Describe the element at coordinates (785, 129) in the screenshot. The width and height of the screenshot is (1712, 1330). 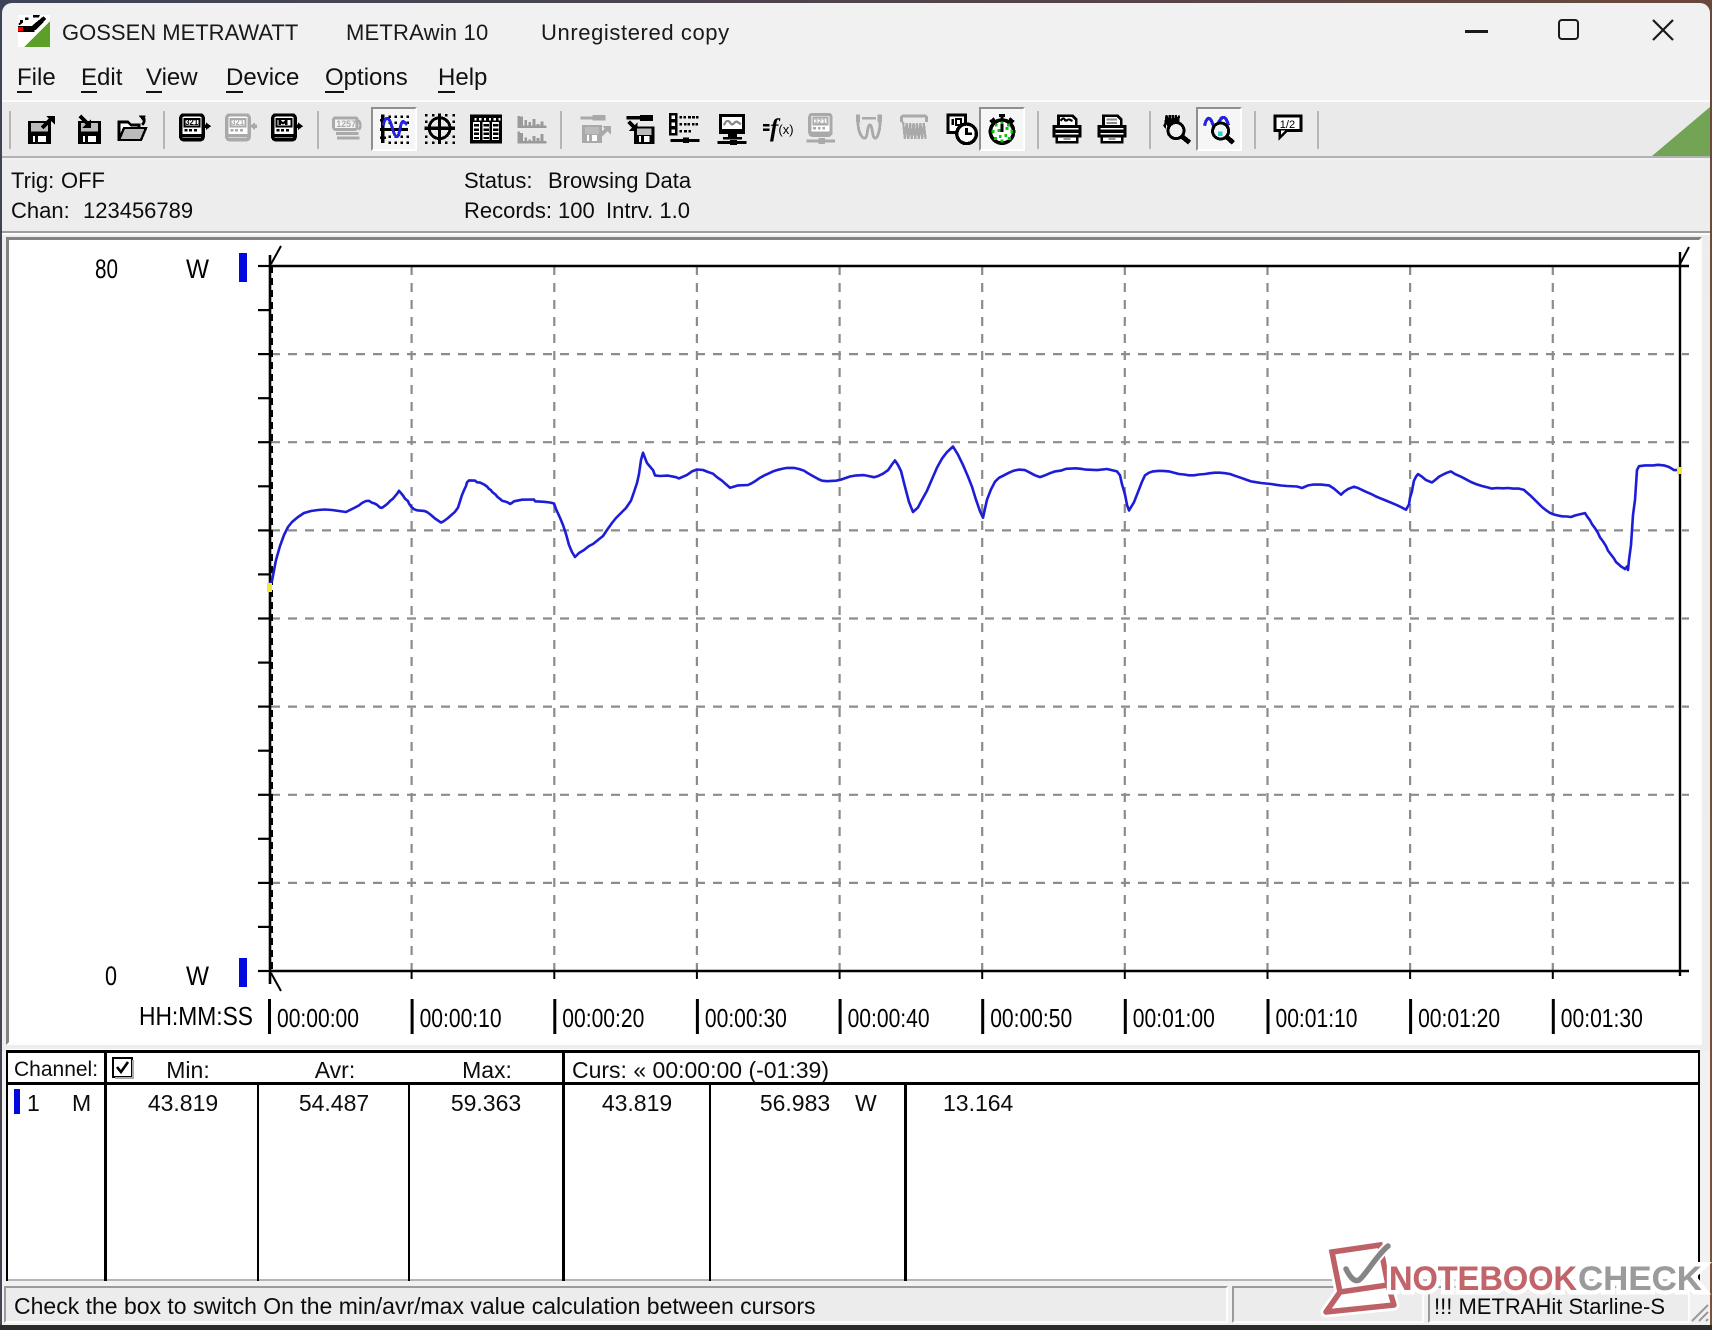
I see `svg-text: (x)` at that location.